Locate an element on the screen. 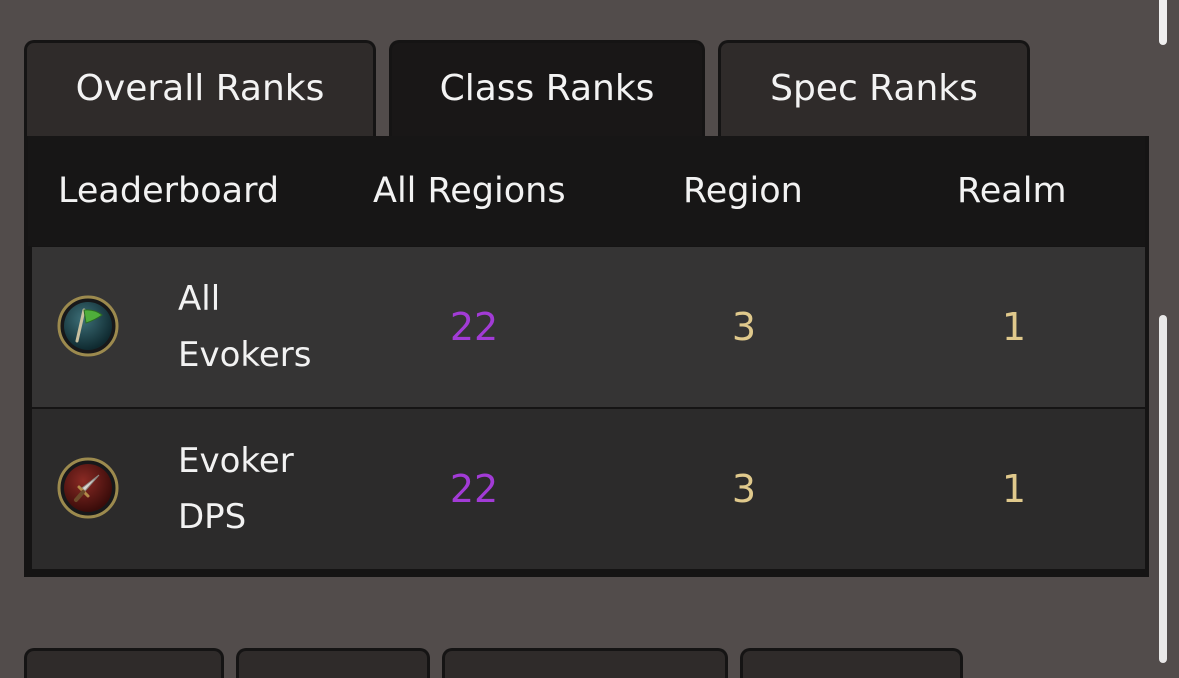 This screenshot has height=678, width=1179. tab-overall-ranks: Overall Ranks is located at coordinates (200, 90).